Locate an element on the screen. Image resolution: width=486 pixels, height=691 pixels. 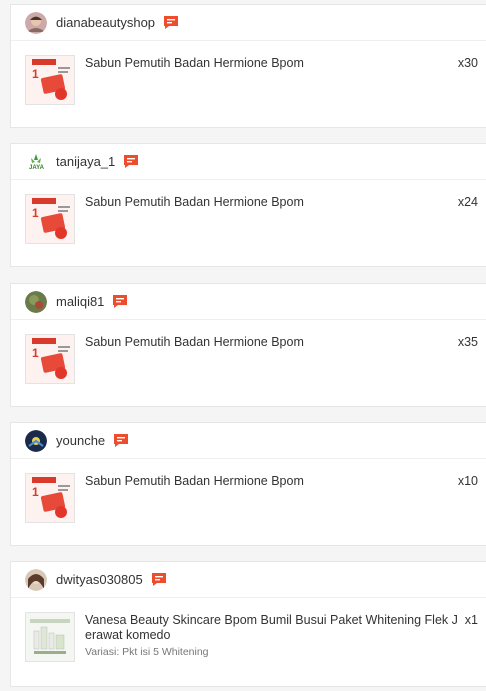
quantity: x30 is located at coordinates (467, 63).